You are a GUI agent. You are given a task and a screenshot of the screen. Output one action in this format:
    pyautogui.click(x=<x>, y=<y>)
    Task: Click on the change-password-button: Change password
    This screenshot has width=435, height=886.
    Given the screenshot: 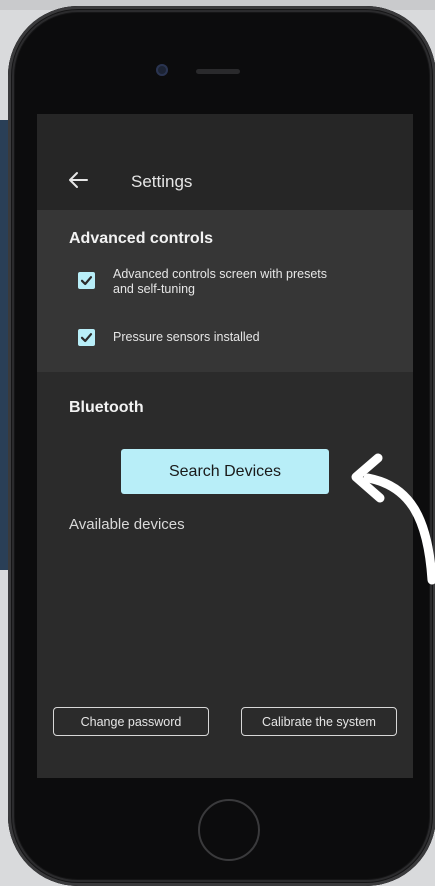 What is the action you would take?
    pyautogui.click(x=131, y=721)
    